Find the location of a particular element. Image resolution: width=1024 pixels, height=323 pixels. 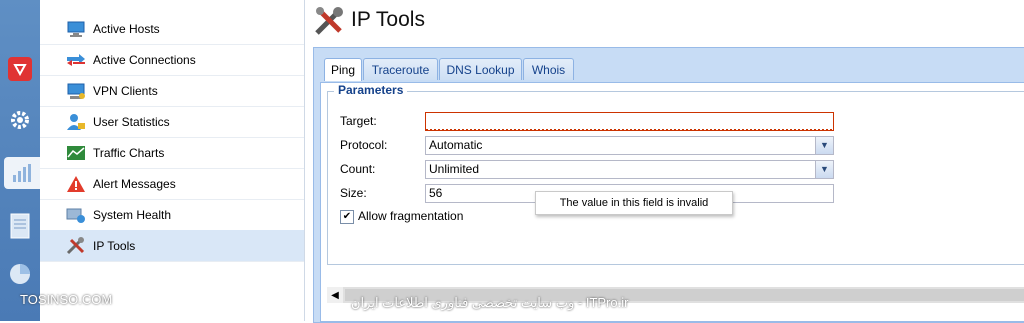

nav-label: System Health is located at coordinates (132, 214).